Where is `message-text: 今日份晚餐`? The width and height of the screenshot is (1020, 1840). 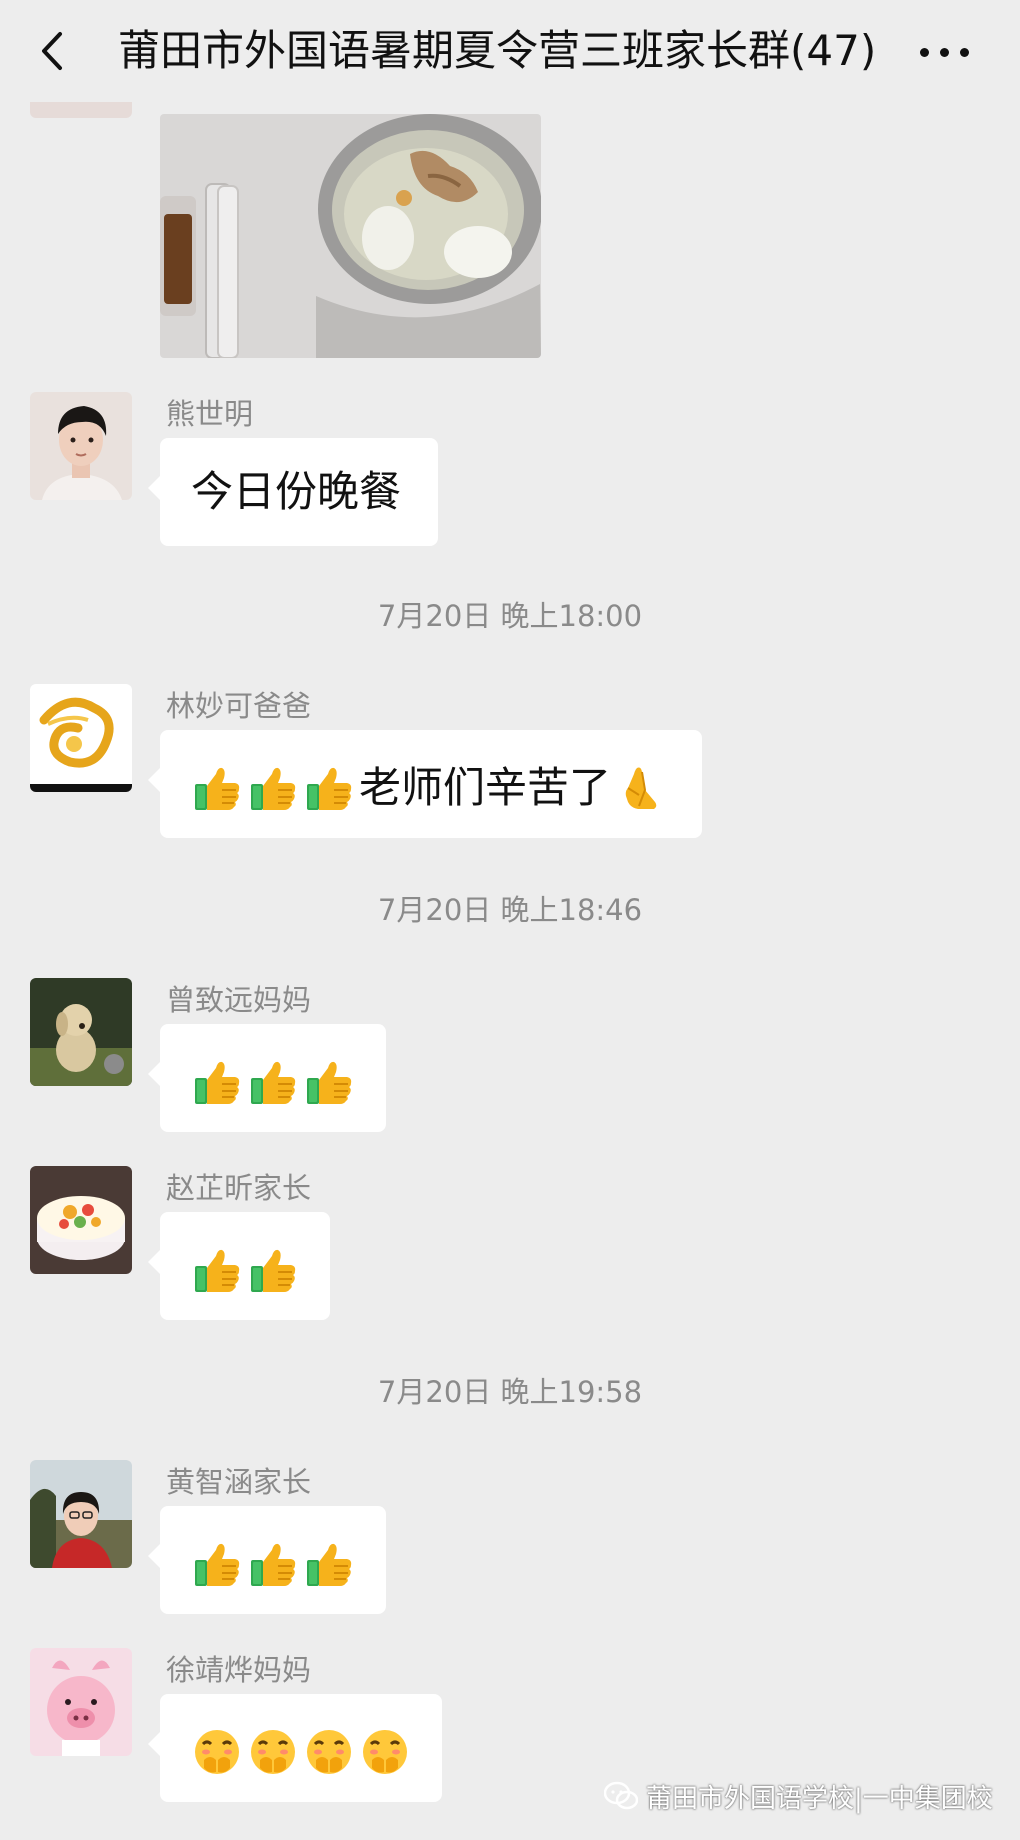
message-text: 今日份晚餐 is located at coordinates (296, 491).